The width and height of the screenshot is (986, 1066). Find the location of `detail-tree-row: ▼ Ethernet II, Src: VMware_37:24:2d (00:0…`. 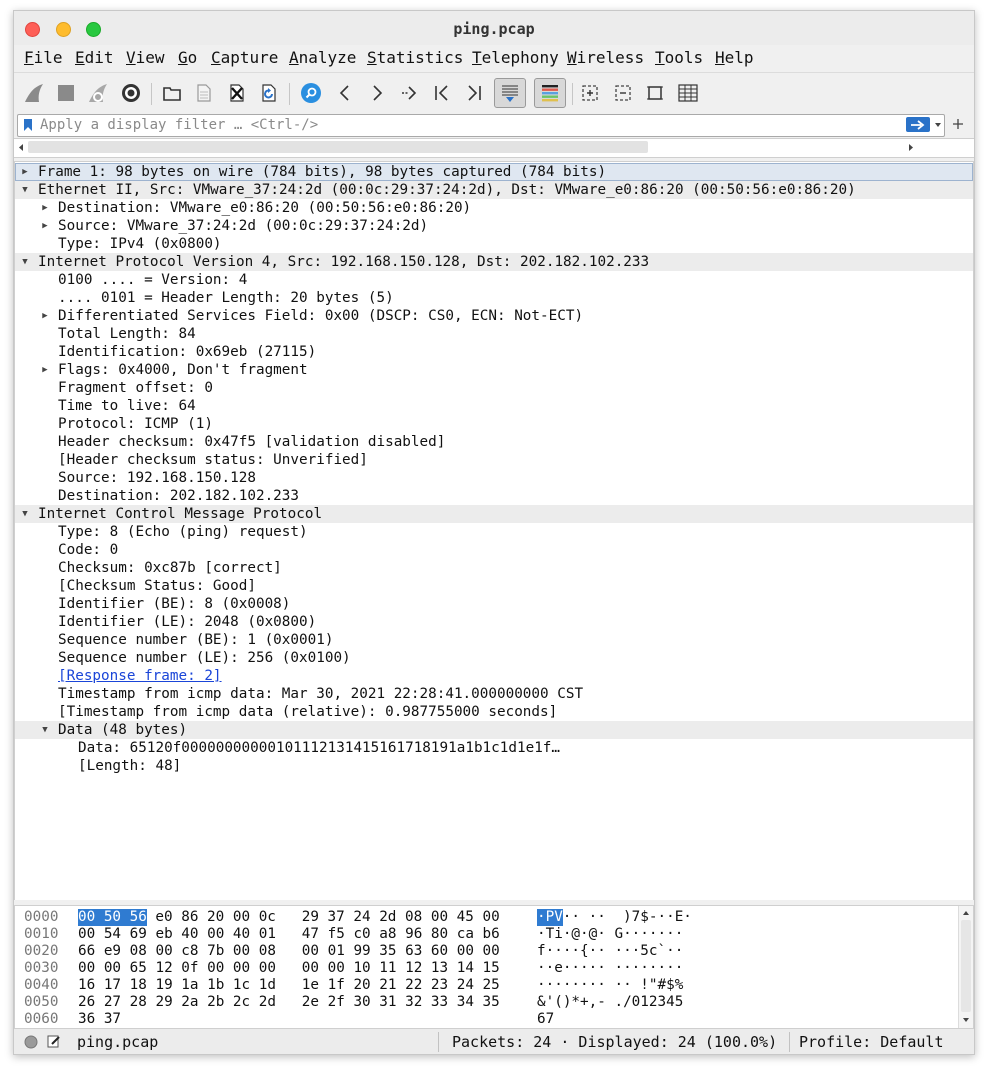

detail-tree-row: ▼ Ethernet II, Src: VMware_37:24:2d (00:0… is located at coordinates (494, 190).